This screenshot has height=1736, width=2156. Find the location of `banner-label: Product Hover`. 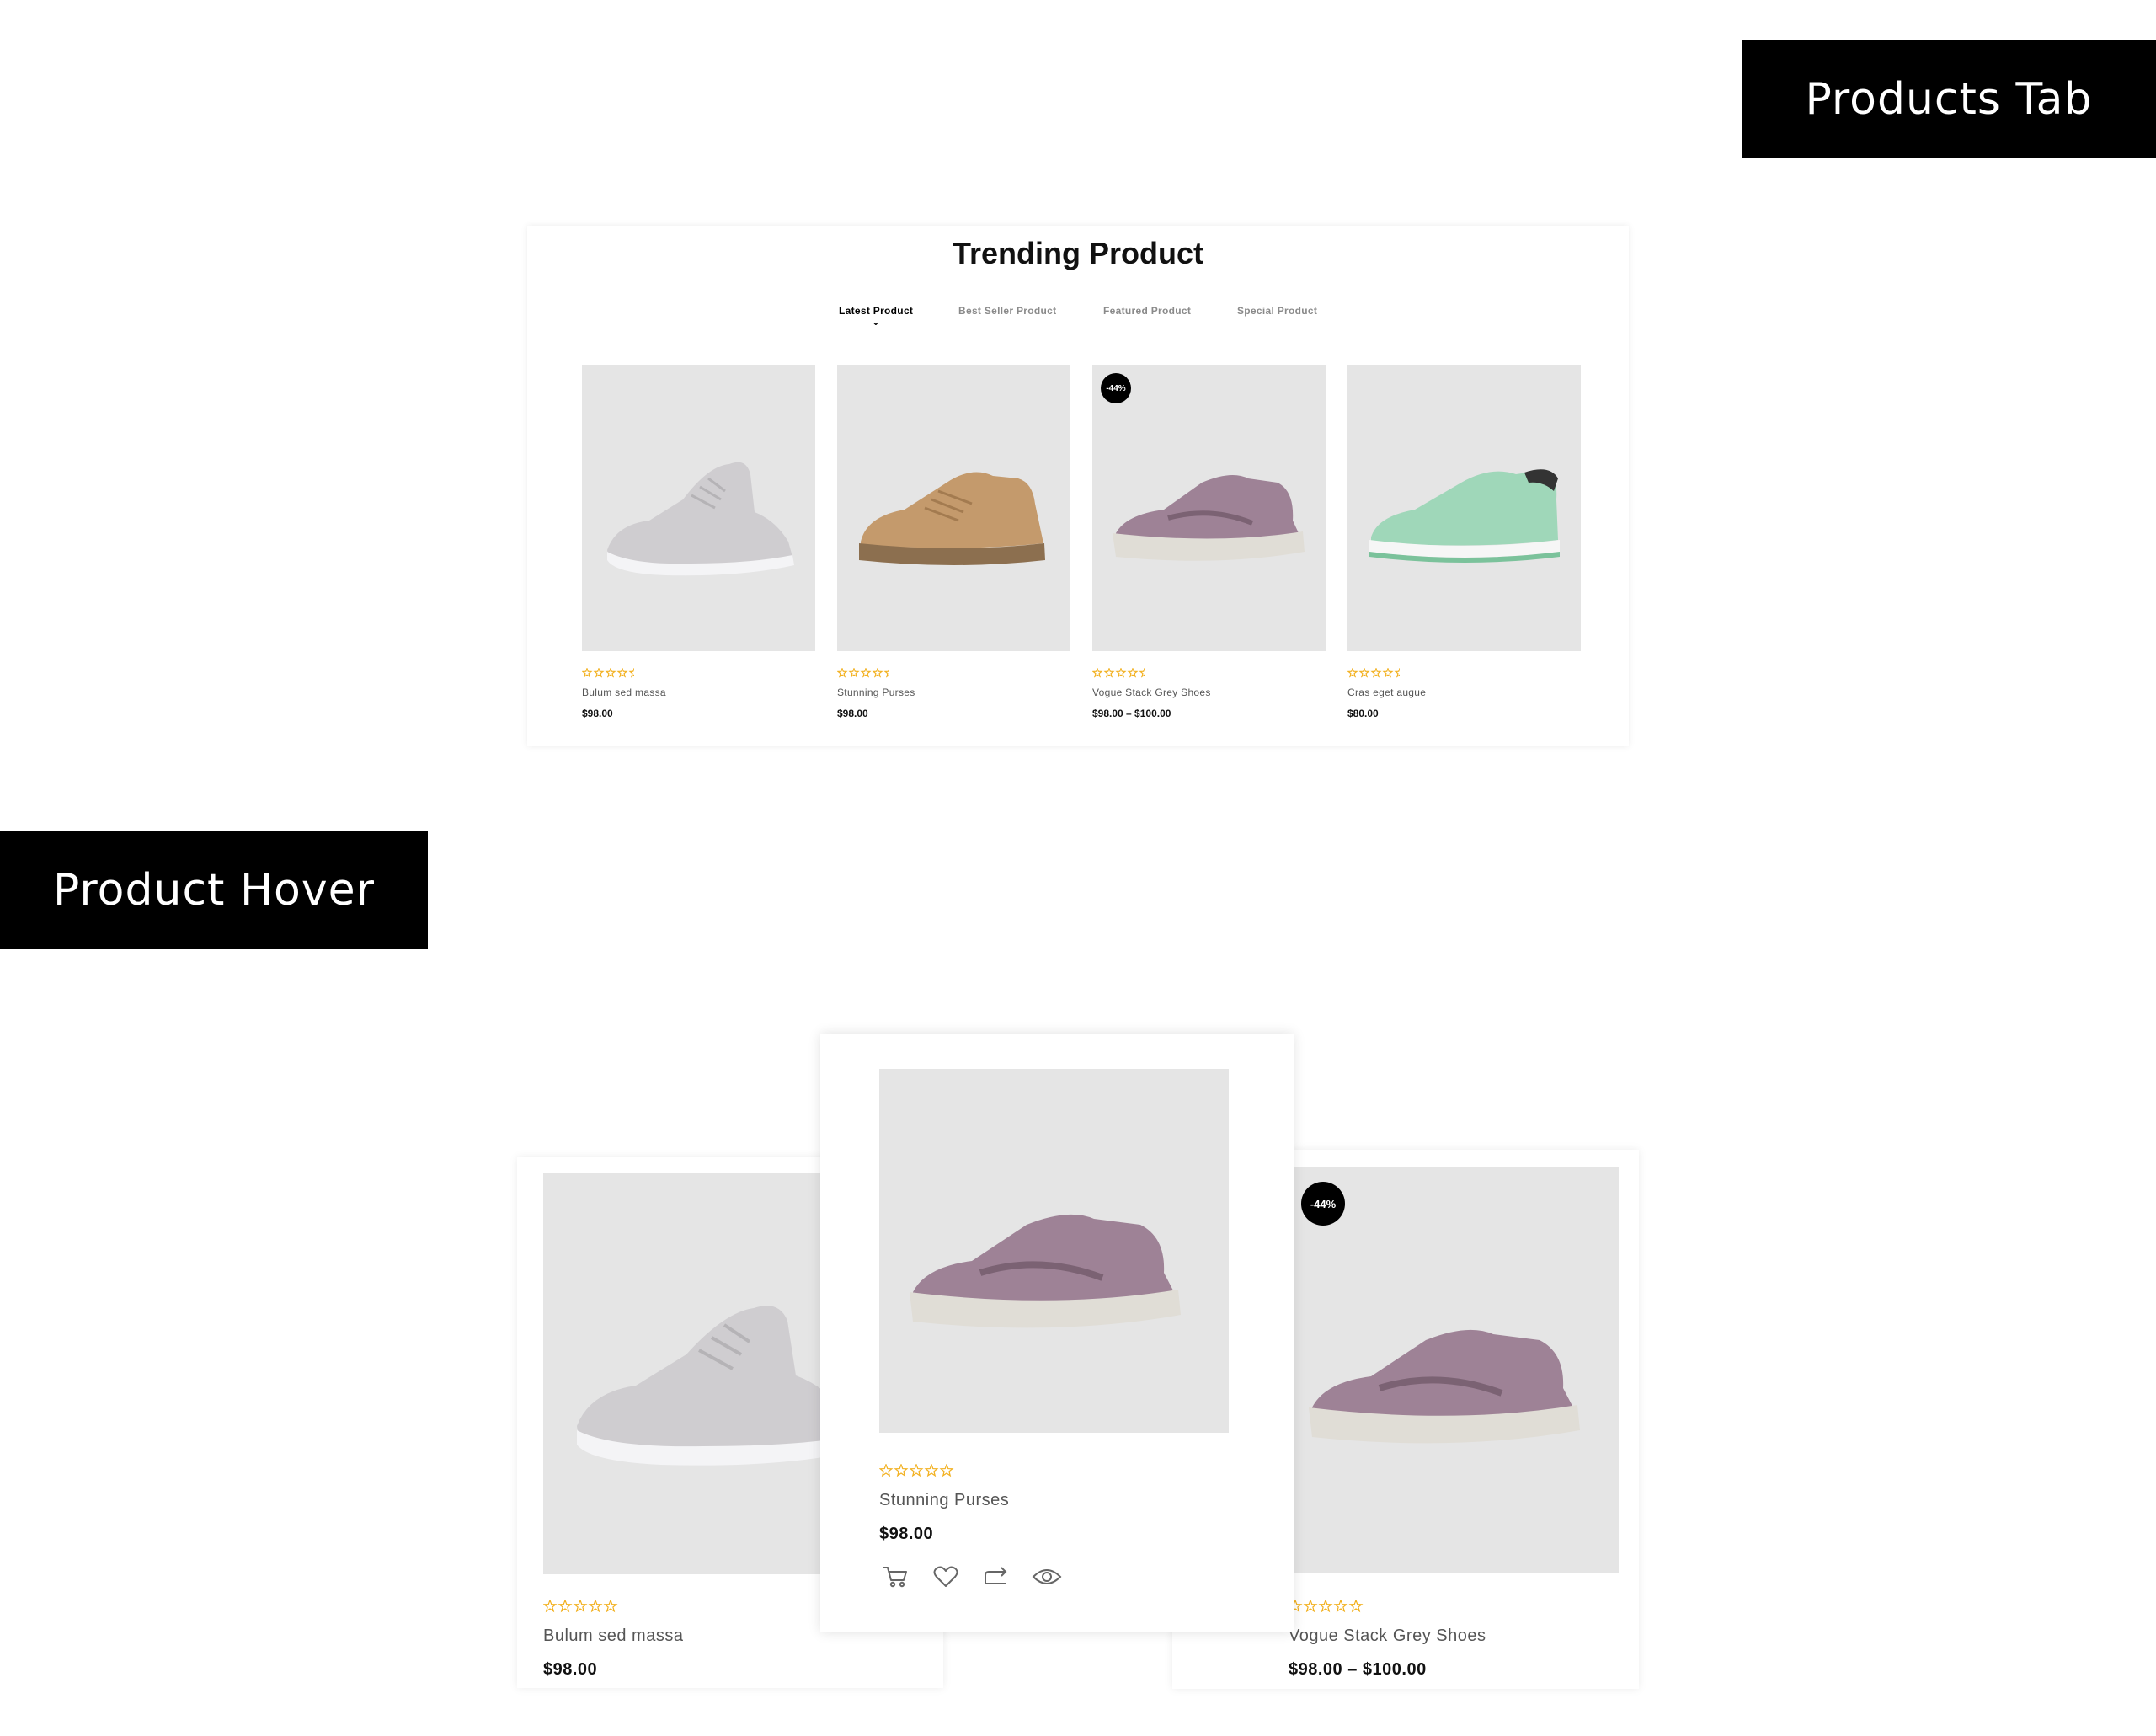

banner-label: Product Hover is located at coordinates (214, 890).